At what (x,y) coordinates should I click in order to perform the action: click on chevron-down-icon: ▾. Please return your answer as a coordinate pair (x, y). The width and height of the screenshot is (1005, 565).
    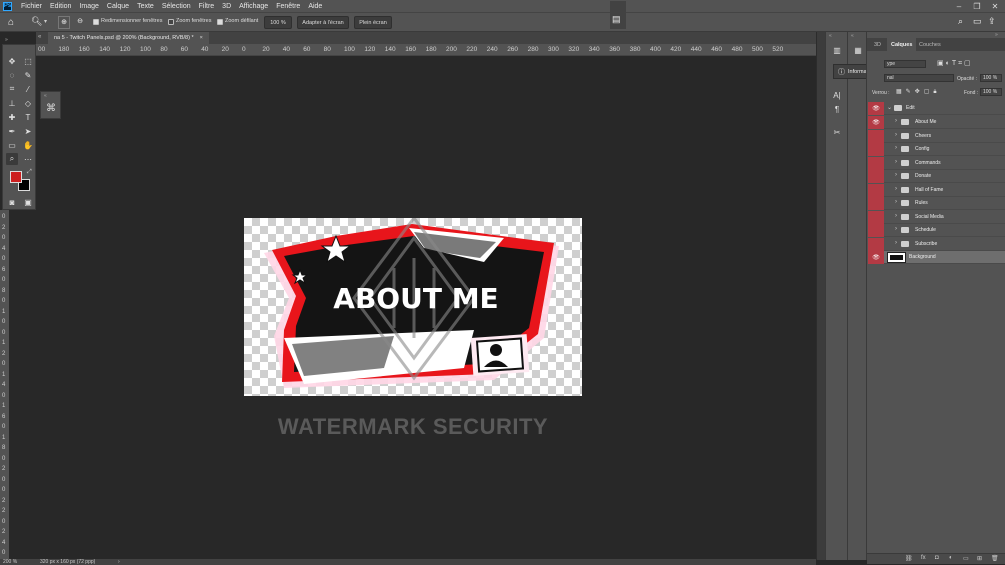
    Looking at the image, I should click on (45, 21).